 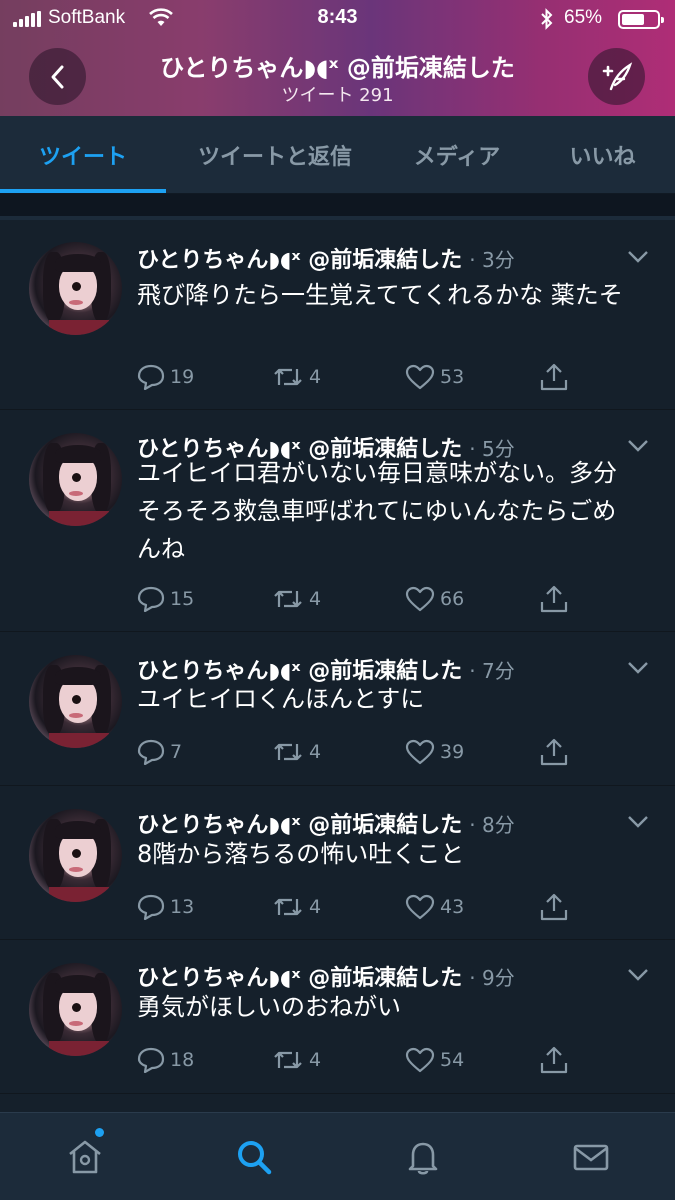 What do you see at coordinates (641, 19) in the screenshot?
I see `battery-icon` at bounding box center [641, 19].